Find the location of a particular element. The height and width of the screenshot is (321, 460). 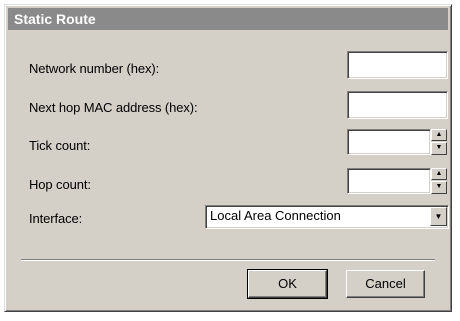

next-hop-mac-input is located at coordinates (397, 105).